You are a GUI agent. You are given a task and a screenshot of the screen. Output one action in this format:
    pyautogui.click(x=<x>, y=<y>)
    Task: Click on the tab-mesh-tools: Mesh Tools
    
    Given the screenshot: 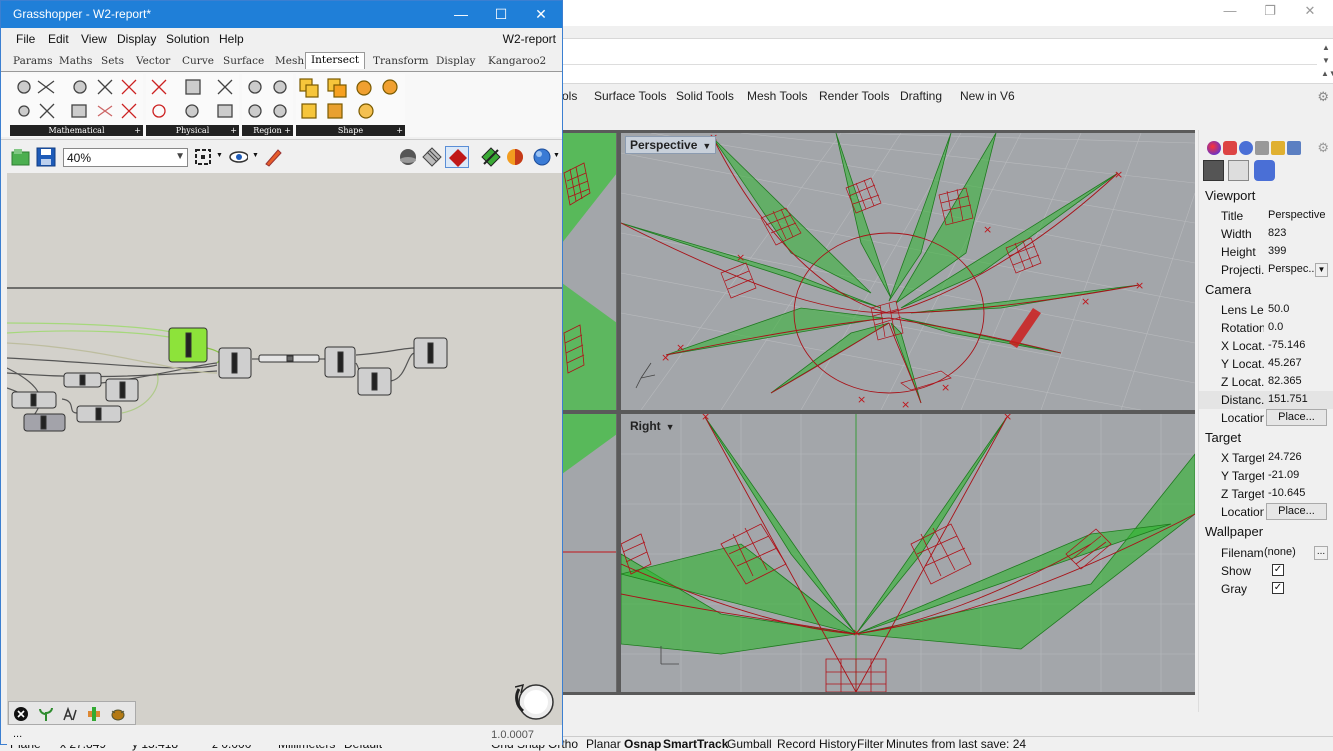 What is the action you would take?
    pyautogui.click(x=777, y=96)
    